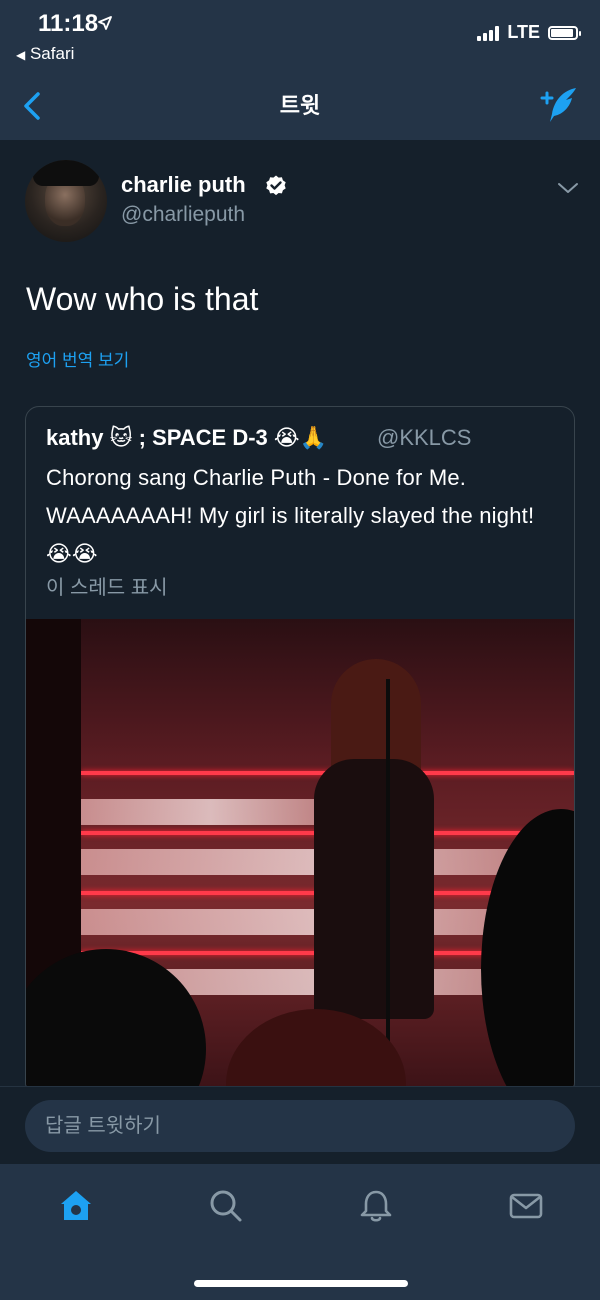 This screenshot has height=1300, width=600. Describe the element at coordinates (66, 201) in the screenshot. I see `avatar` at that location.